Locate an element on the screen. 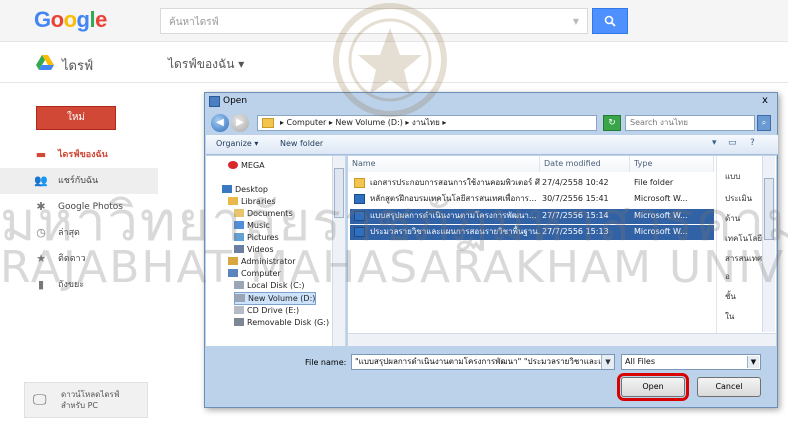 This screenshot has width=788, height=430. tree-item-mega: MEGA is located at coordinates (246, 165).